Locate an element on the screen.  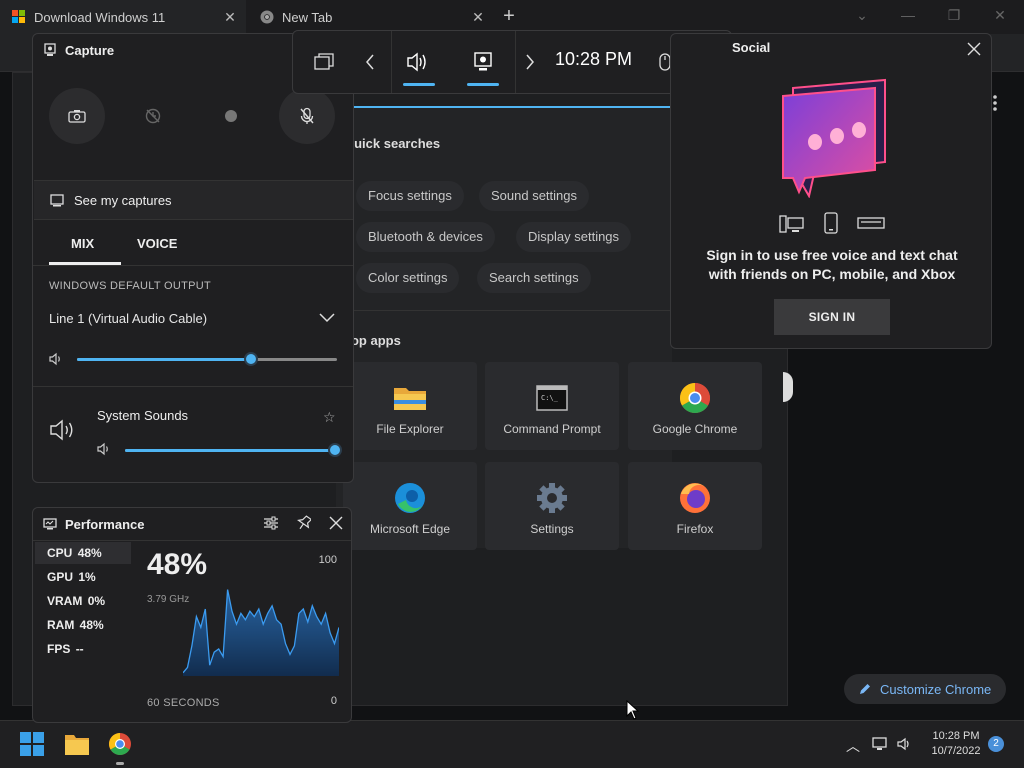
file-explorer-taskbar-icon is located at coordinates (77, 744).